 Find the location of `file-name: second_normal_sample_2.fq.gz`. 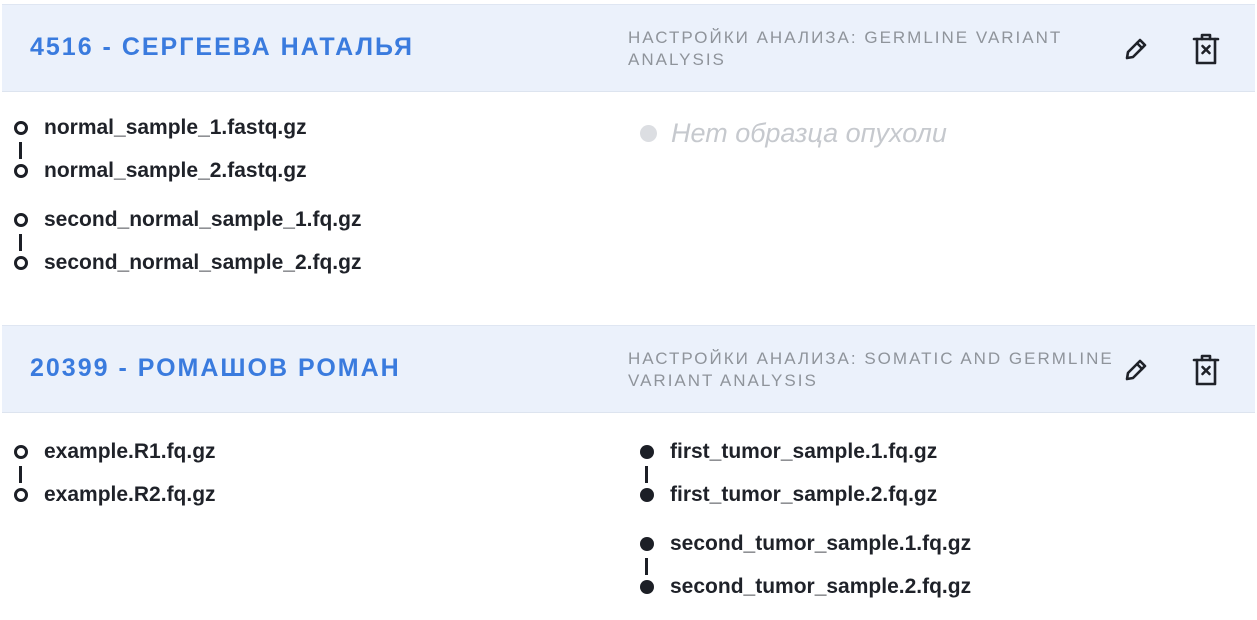

file-name: second_normal_sample_2.fq.gz is located at coordinates (203, 262).